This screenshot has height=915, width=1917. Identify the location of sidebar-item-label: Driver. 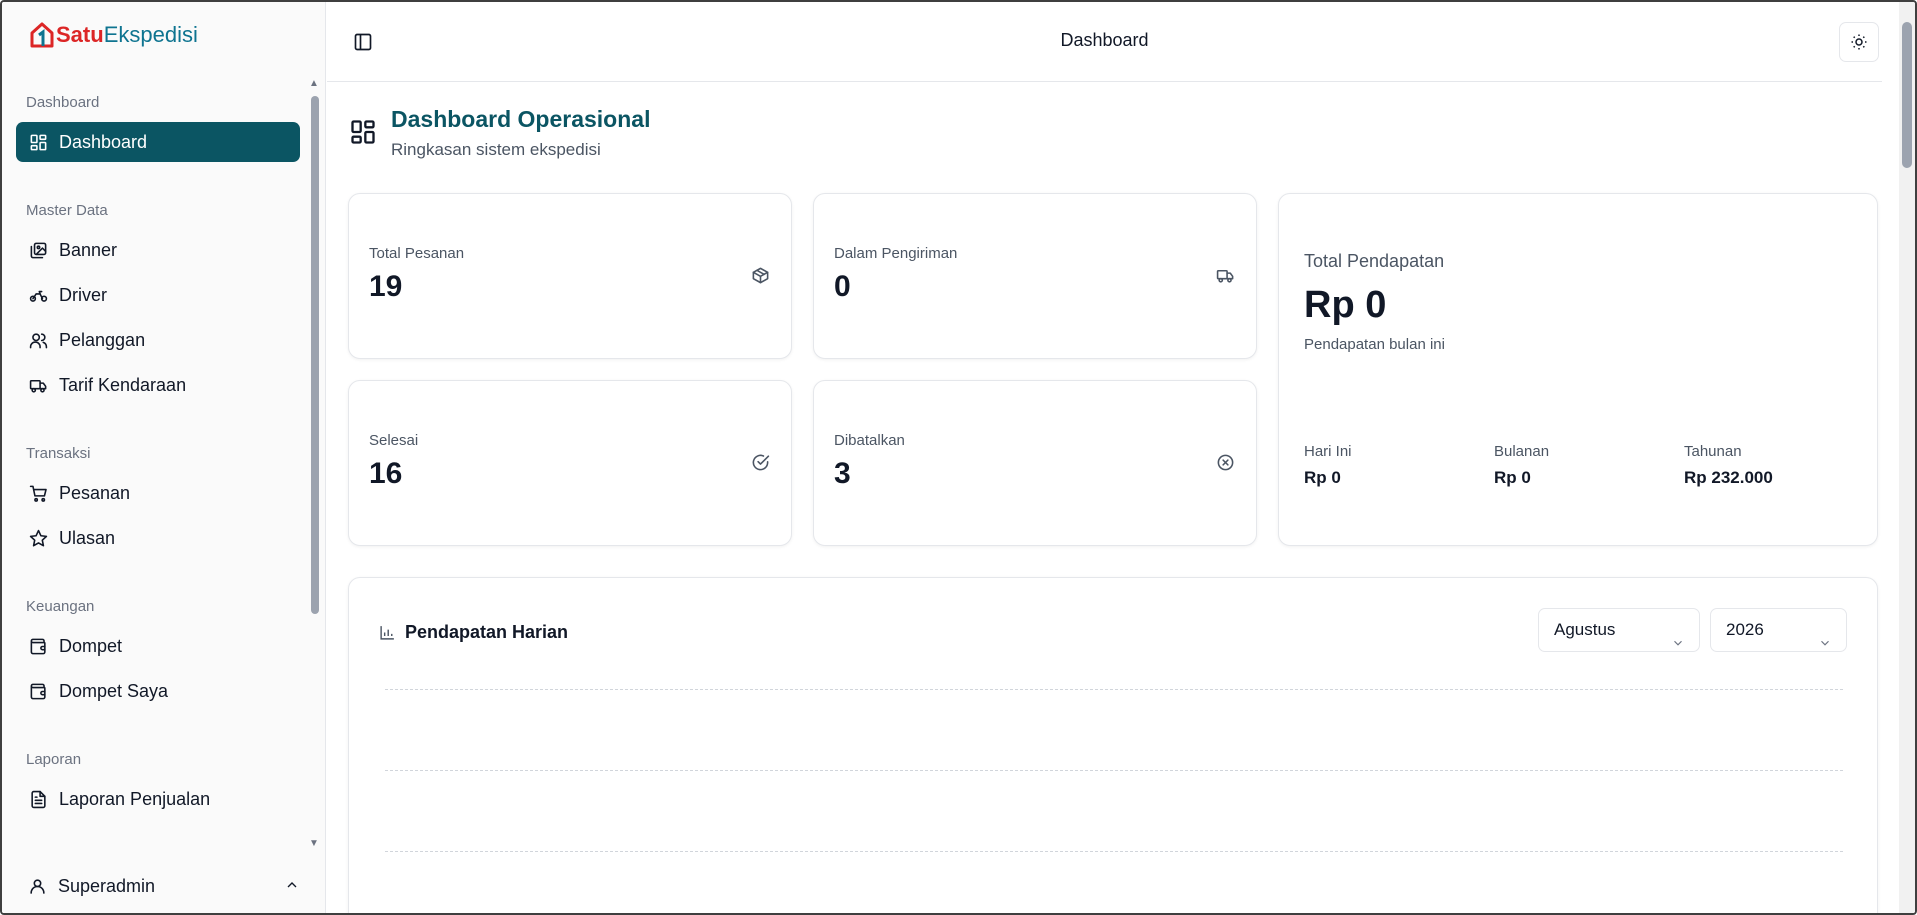
(83, 294).